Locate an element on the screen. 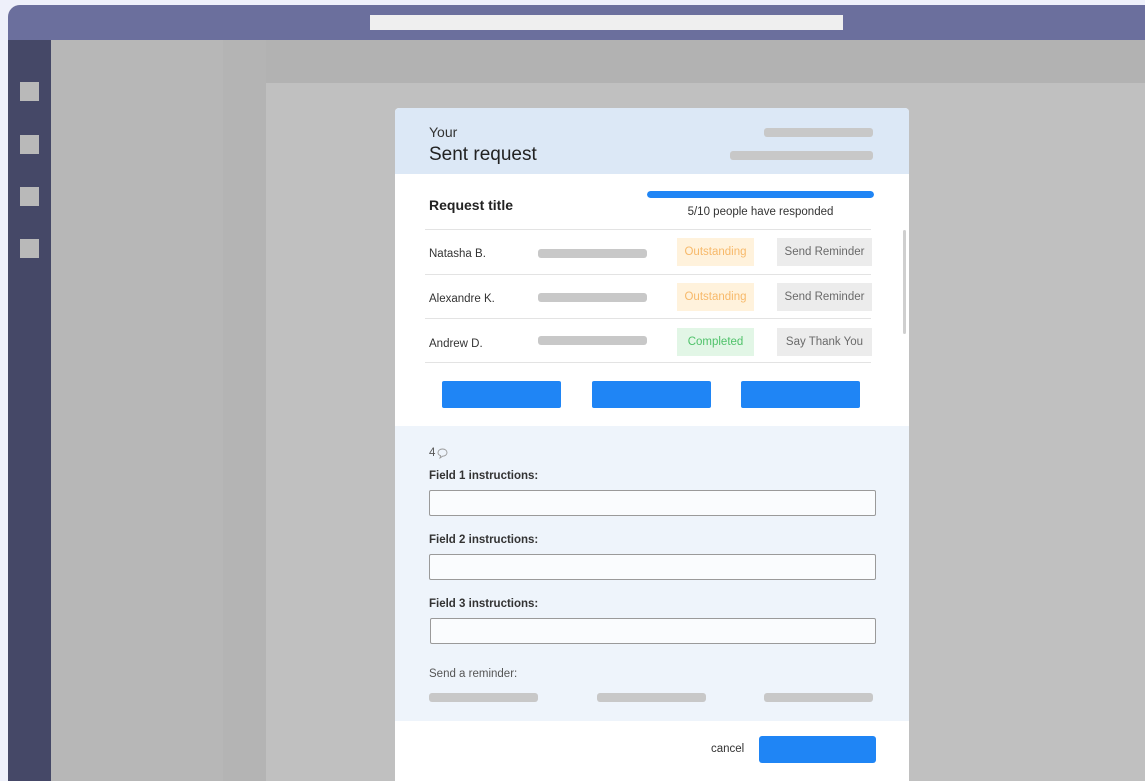 The width and height of the screenshot is (1145, 781). response-progress-bar is located at coordinates (760, 194).